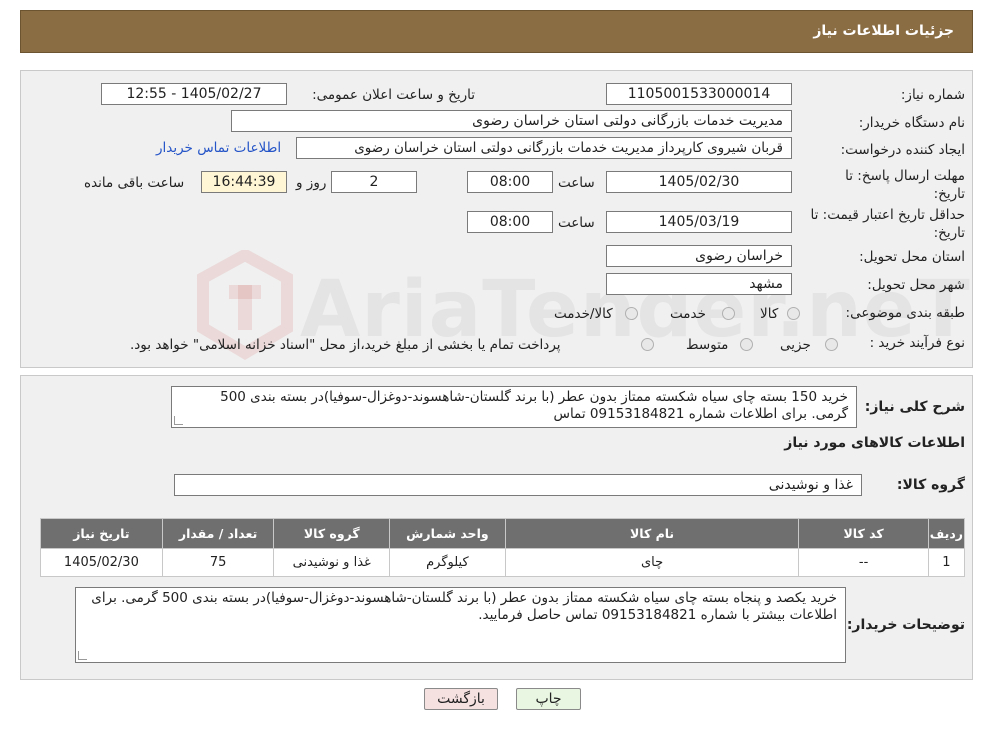 This screenshot has height=733, width=985. I want to click on creator-label: ایجاد کننده درخواست:, so click(902, 150).